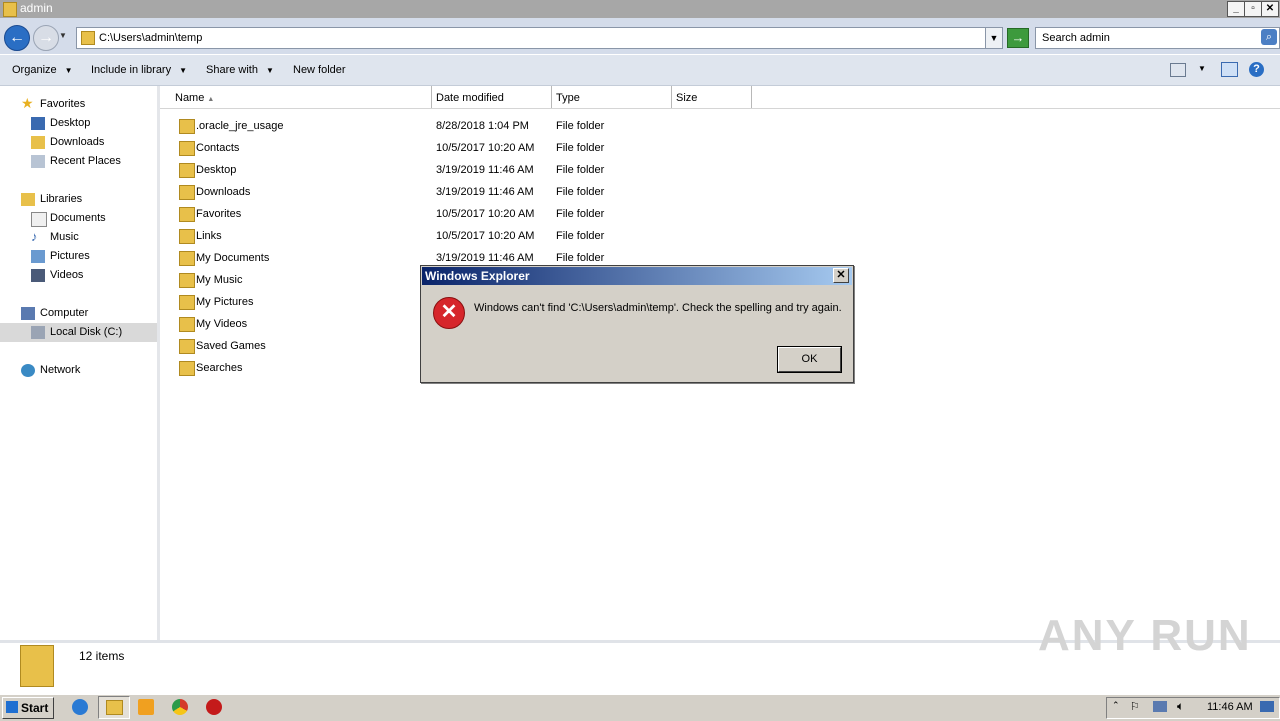 The height and width of the screenshot is (721, 1280). Describe the element at coordinates (219, 368) in the screenshot. I see `file-name: Searches` at that location.